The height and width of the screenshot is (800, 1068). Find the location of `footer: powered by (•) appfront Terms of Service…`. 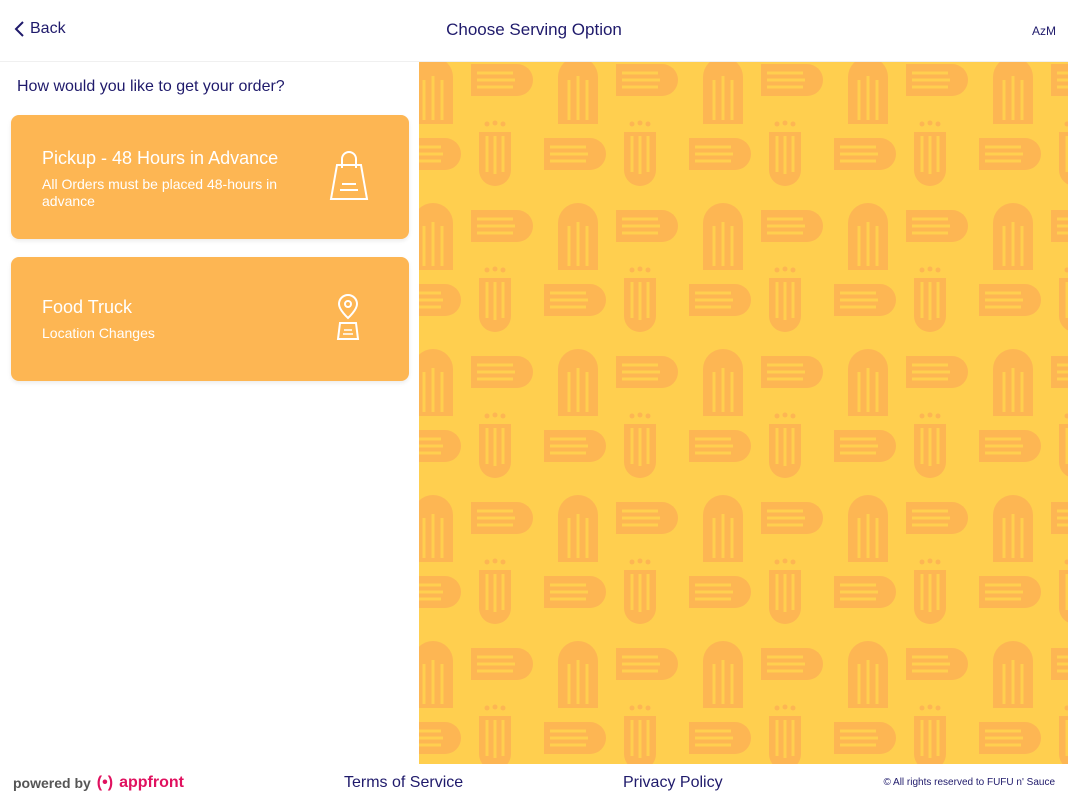

footer: powered by (•) appfront Terms of Service… is located at coordinates (534, 782).